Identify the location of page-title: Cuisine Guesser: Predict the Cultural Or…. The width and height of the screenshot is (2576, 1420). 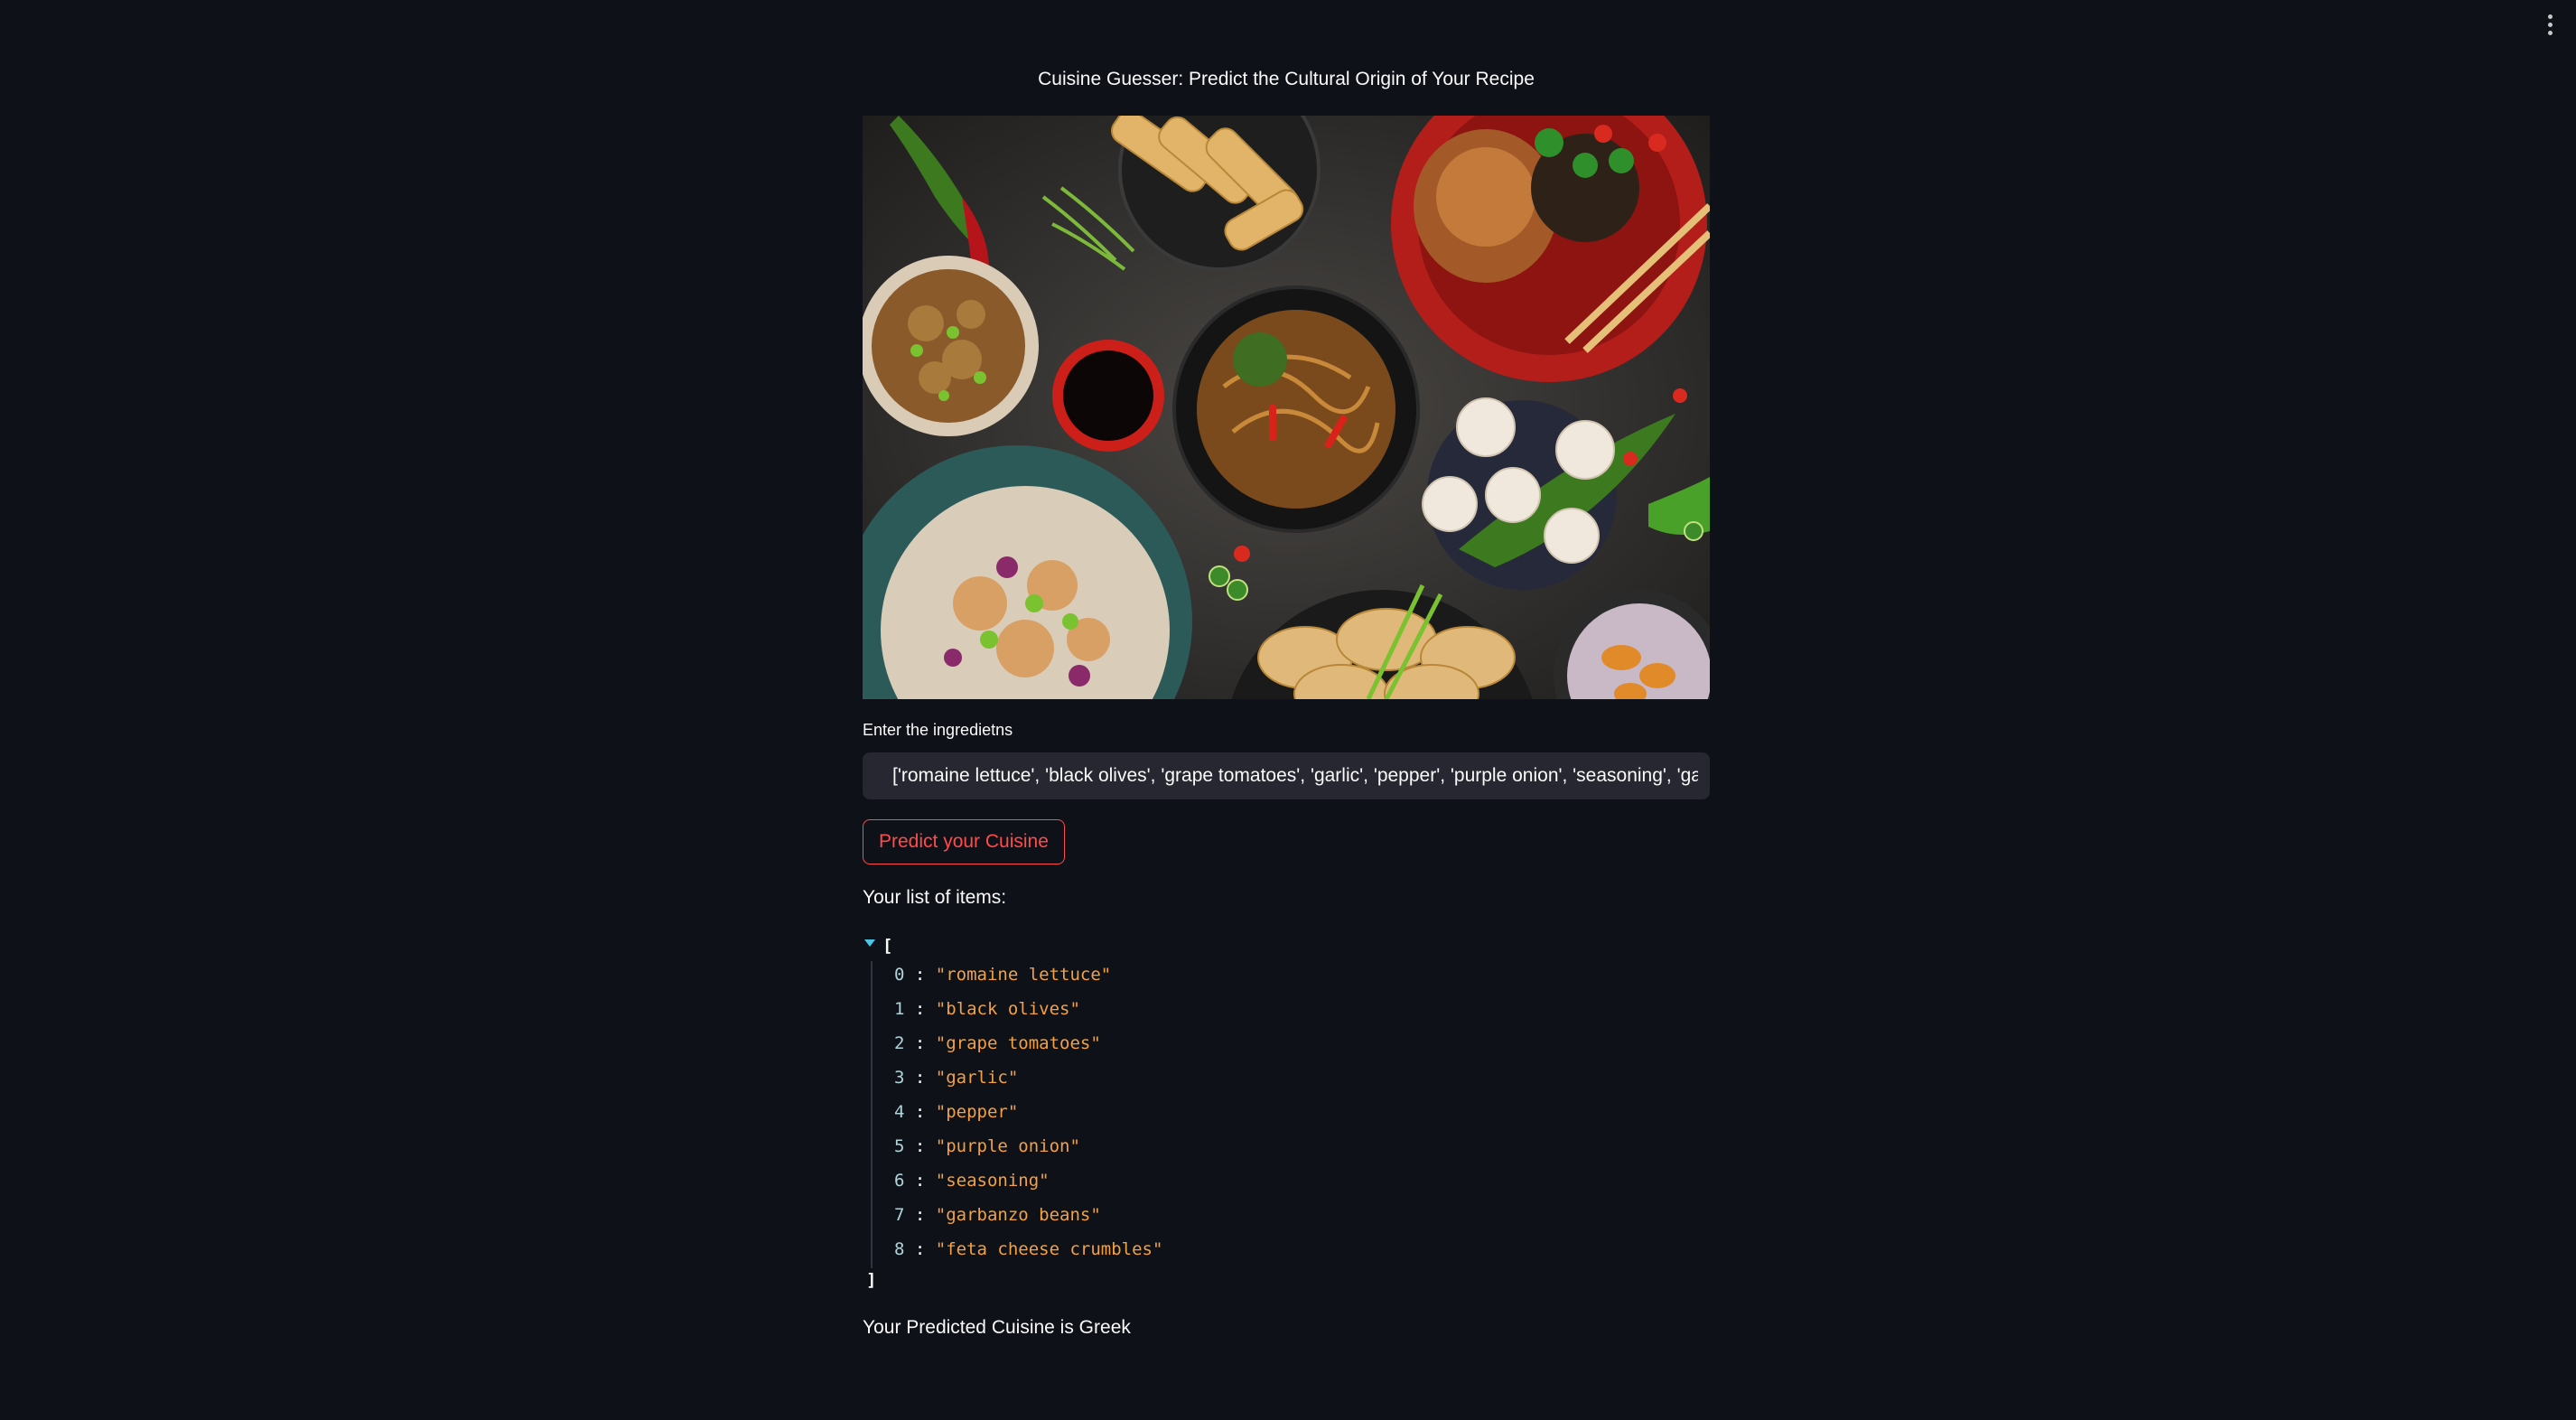
(1286, 79).